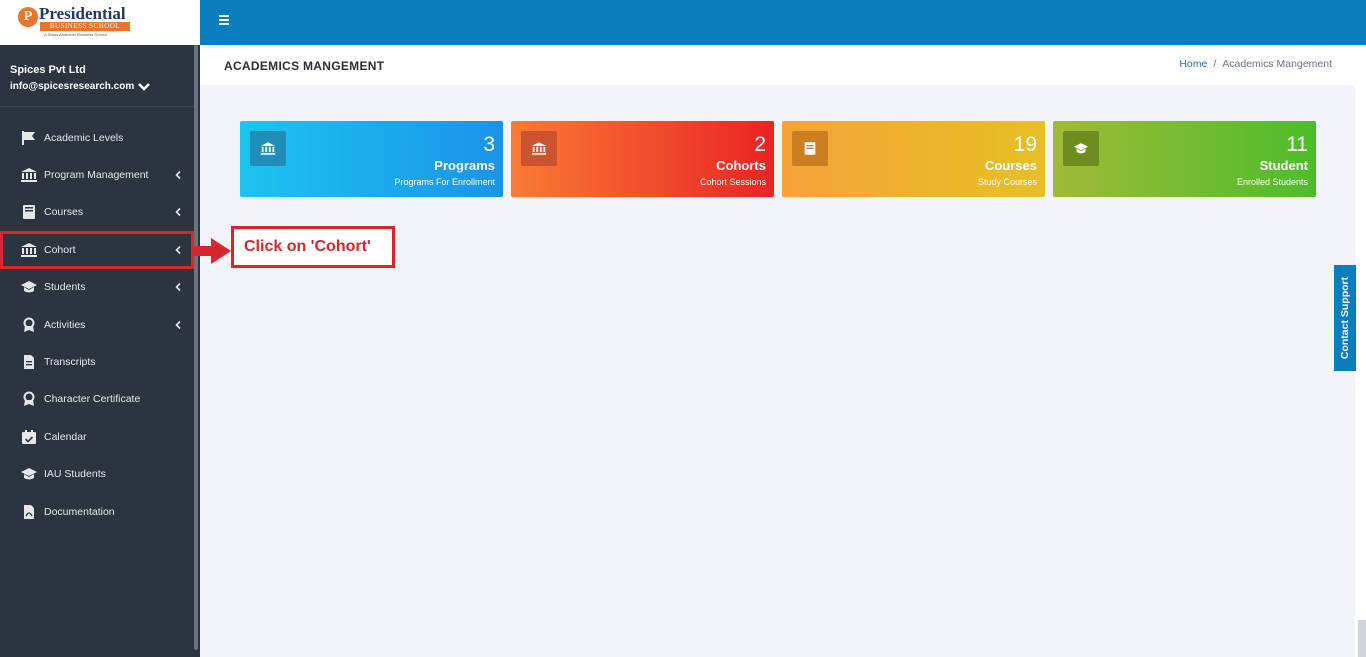 This screenshot has width=1366, height=657. What do you see at coordinates (371, 159) in the screenshot?
I see `stat-card-programs: 3 Programs Programs For Enrollment` at bounding box center [371, 159].